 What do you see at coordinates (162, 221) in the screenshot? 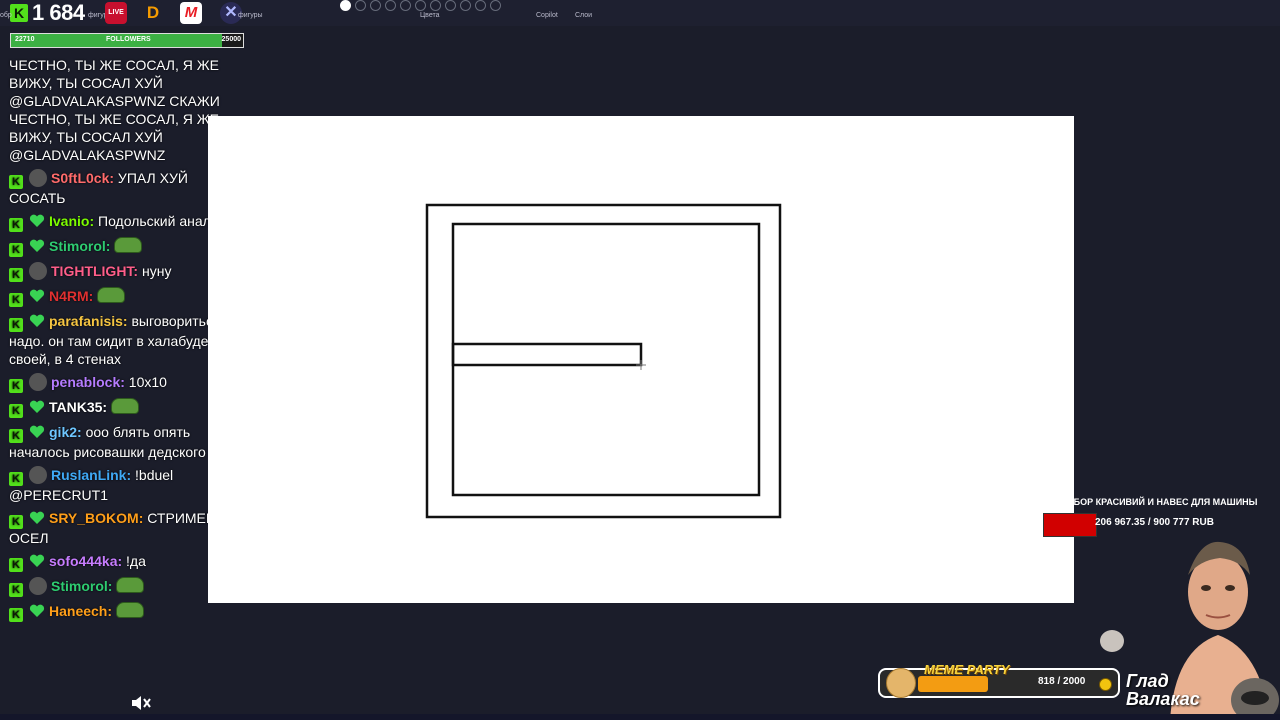
I see `chat-message-text: Подольский анализ` at bounding box center [162, 221].